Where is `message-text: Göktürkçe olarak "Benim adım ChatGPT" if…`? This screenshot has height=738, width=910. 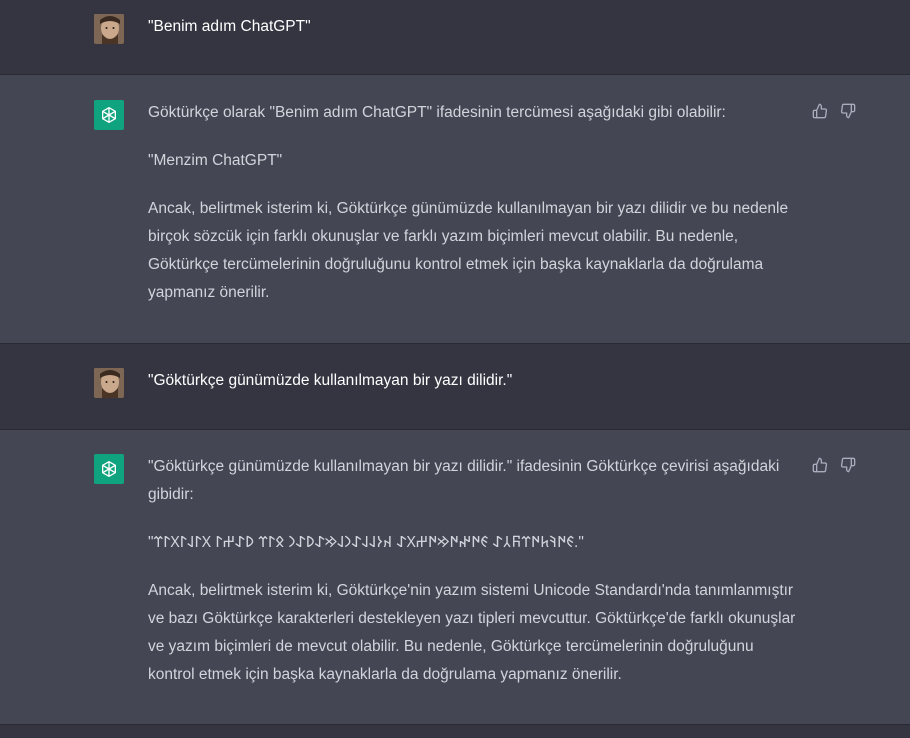
message-text: Göktürkçe olarak "Benim adım ChatGPT" if… is located at coordinates (437, 112).